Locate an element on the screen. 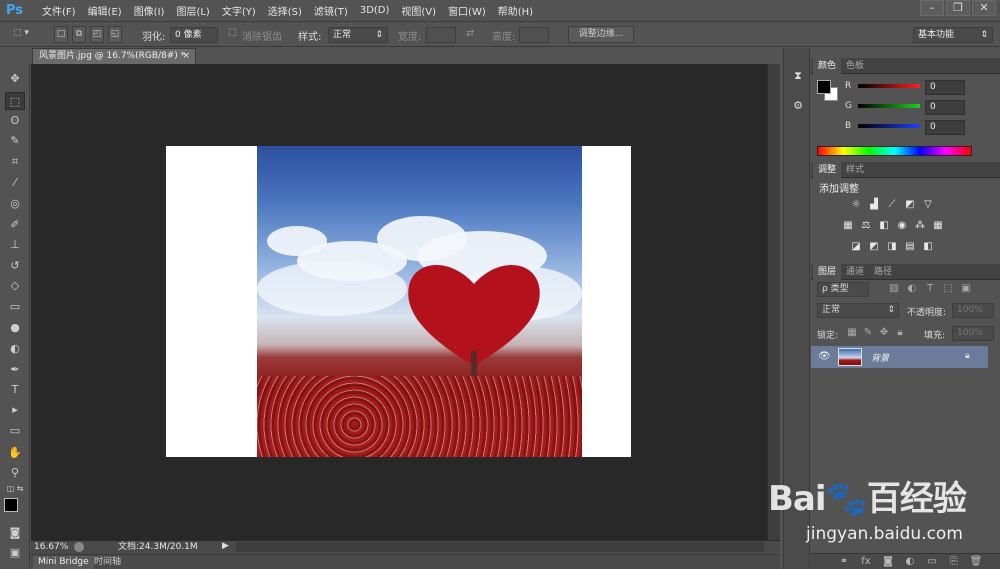 This screenshot has width=1000, height=569. add-mask-icon: ◙ is located at coordinates (888, 562).